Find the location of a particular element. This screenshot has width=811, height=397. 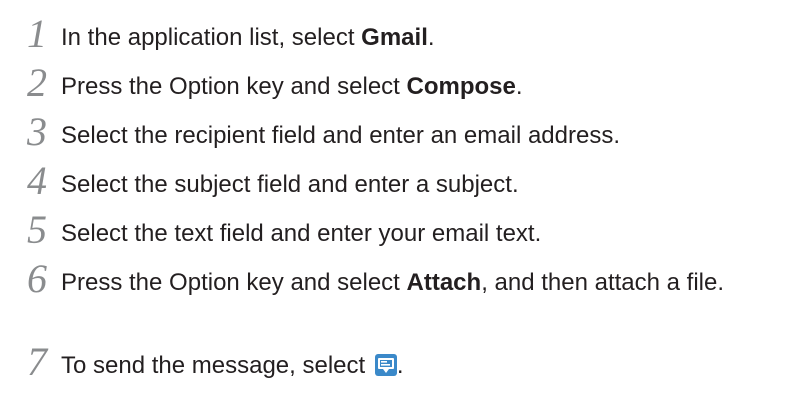

step-number: 3 is located at coordinates (37, 131).